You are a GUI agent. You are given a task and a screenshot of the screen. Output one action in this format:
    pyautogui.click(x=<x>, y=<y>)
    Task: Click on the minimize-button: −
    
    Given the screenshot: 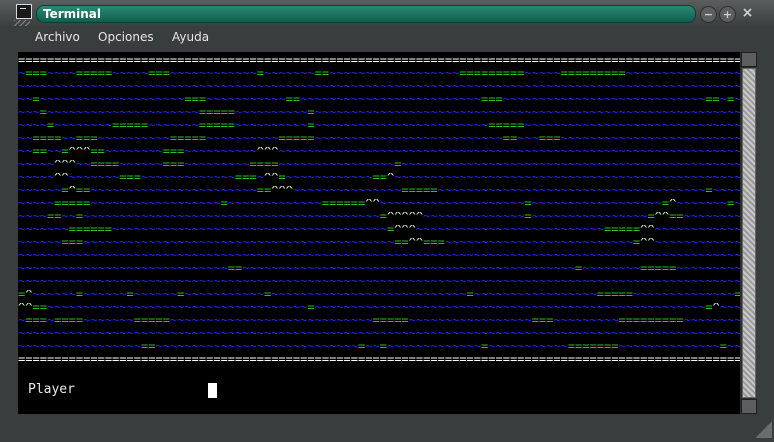 What is the action you would take?
    pyautogui.click(x=708, y=14)
    